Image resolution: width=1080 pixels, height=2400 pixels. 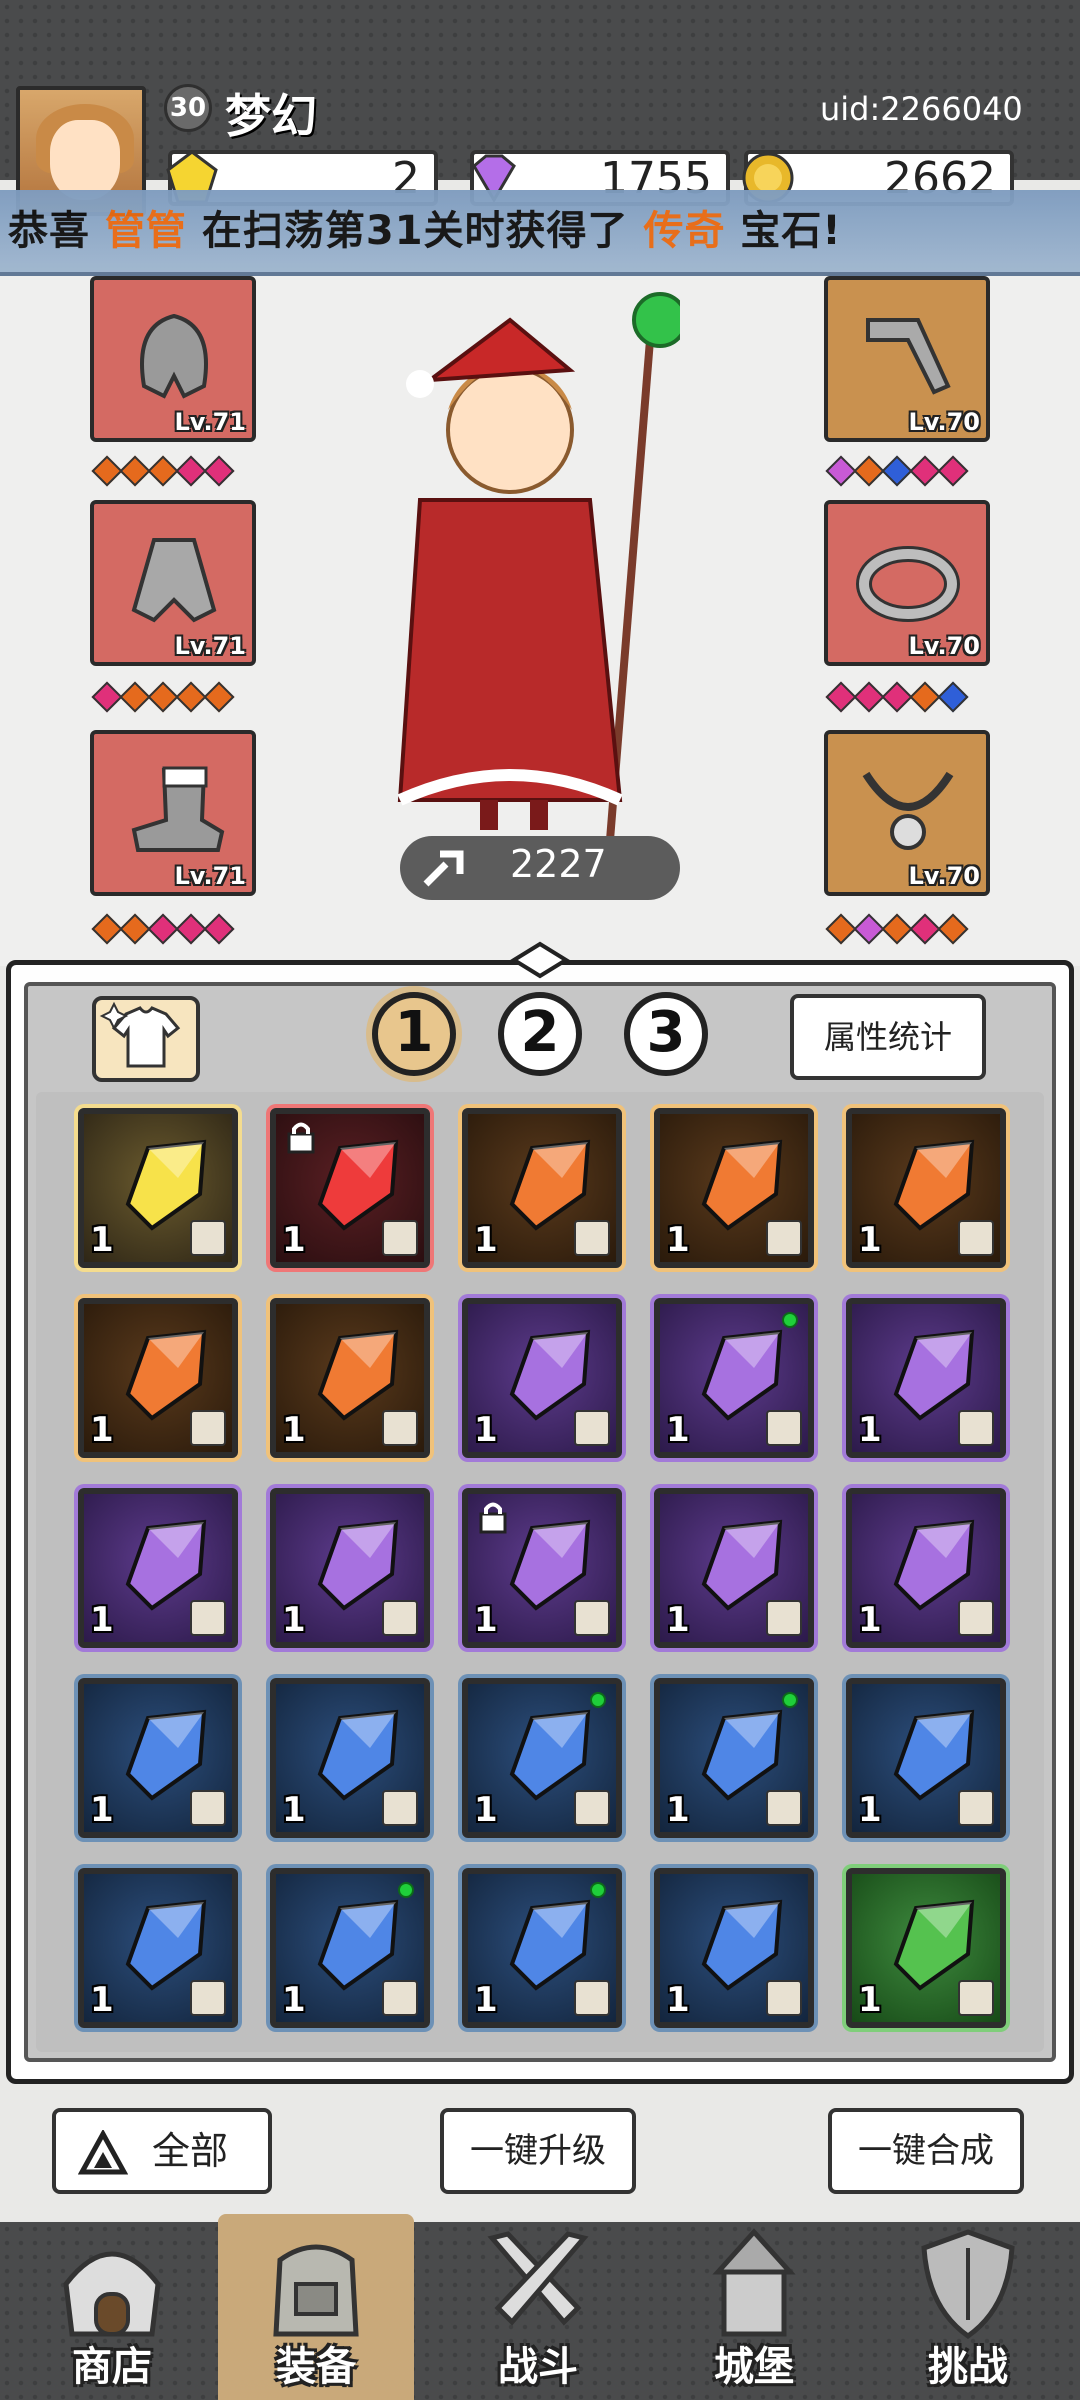 I want to click on nav-shop: 商店, so click(x=112, y=2307).